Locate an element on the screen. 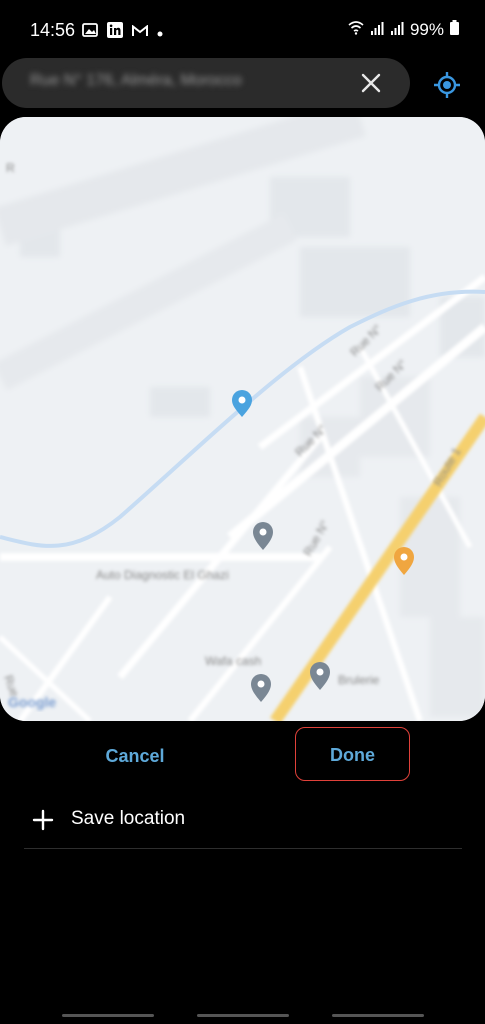  google-logo: Google is located at coordinates (32, 702).